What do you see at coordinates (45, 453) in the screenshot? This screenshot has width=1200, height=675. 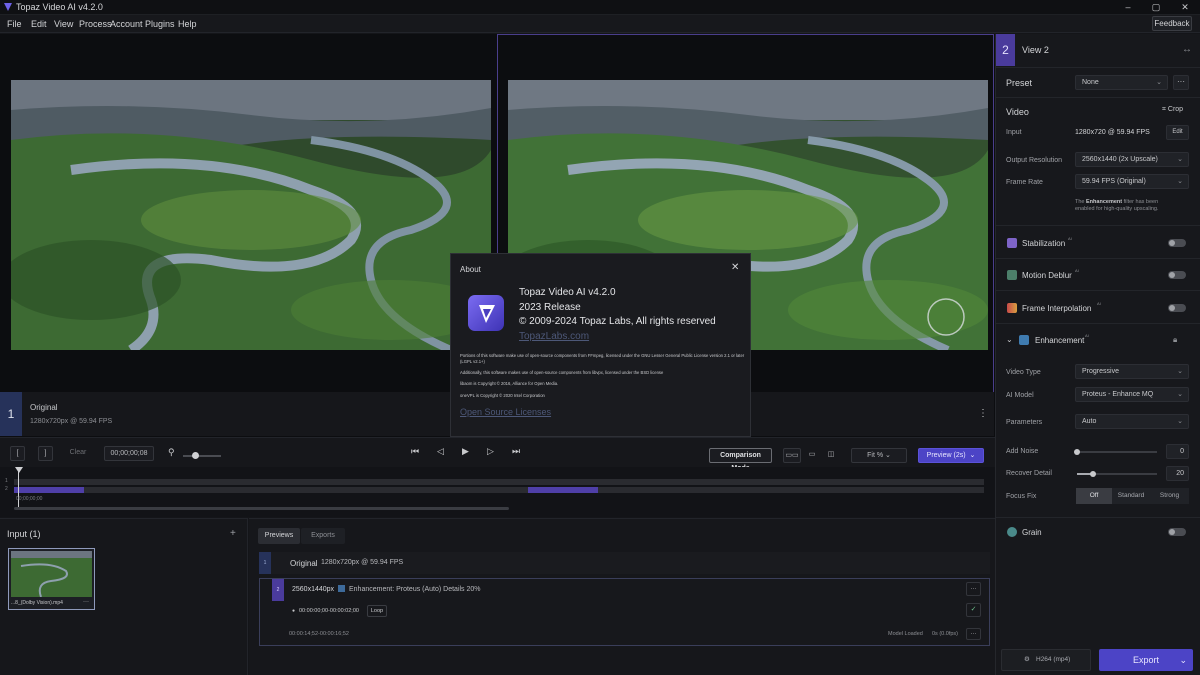 I see `set-out-point-button: ]` at bounding box center [45, 453].